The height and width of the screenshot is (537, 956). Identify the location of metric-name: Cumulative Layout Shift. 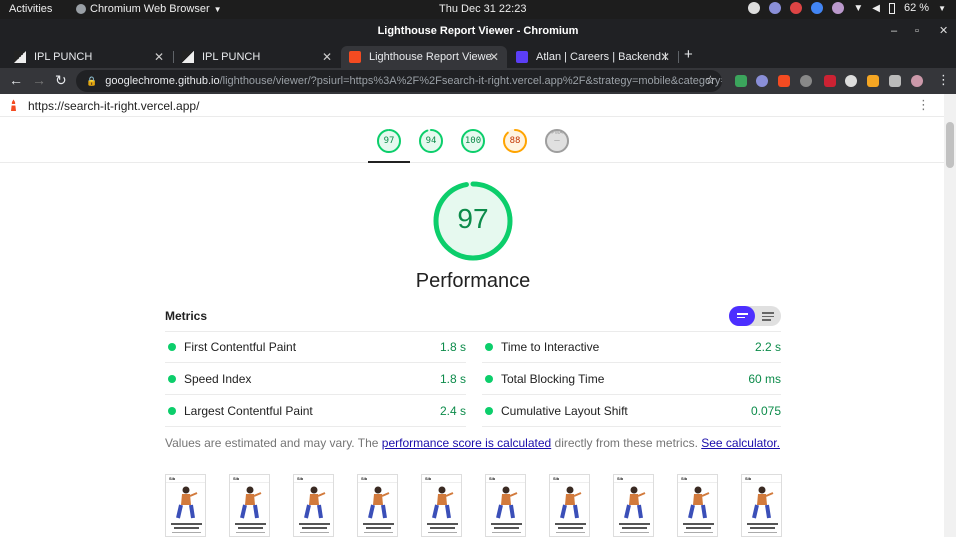
(564, 411).